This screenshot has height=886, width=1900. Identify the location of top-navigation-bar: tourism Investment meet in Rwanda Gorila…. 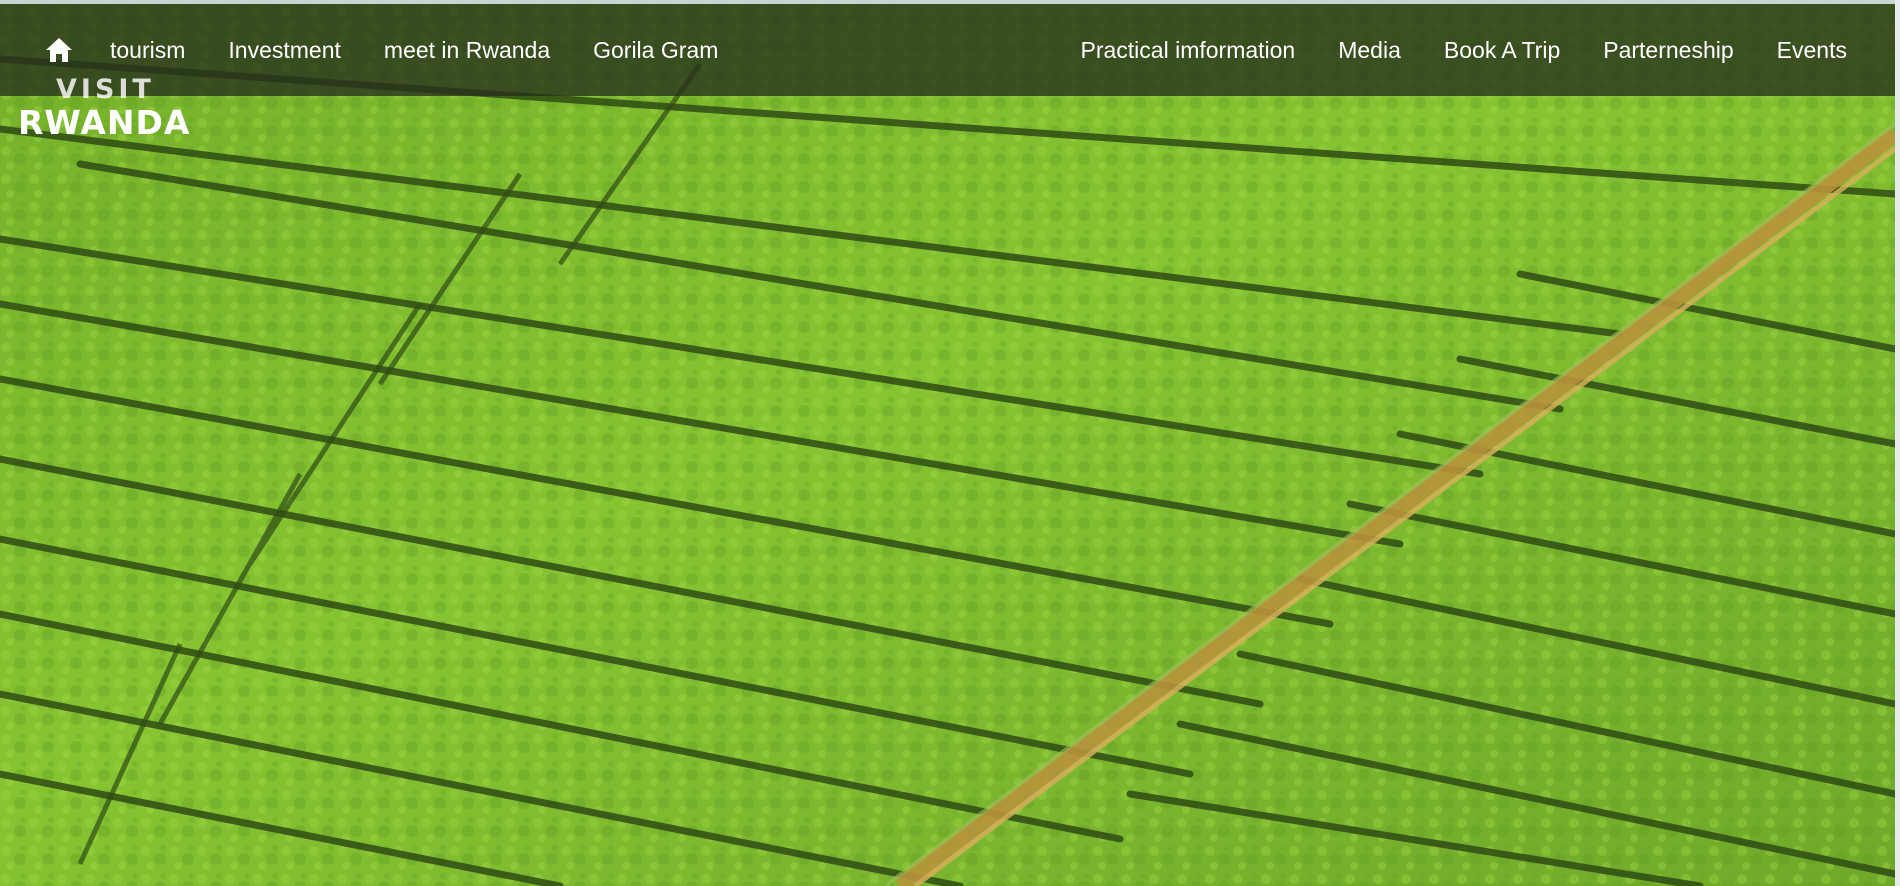
(947, 50).